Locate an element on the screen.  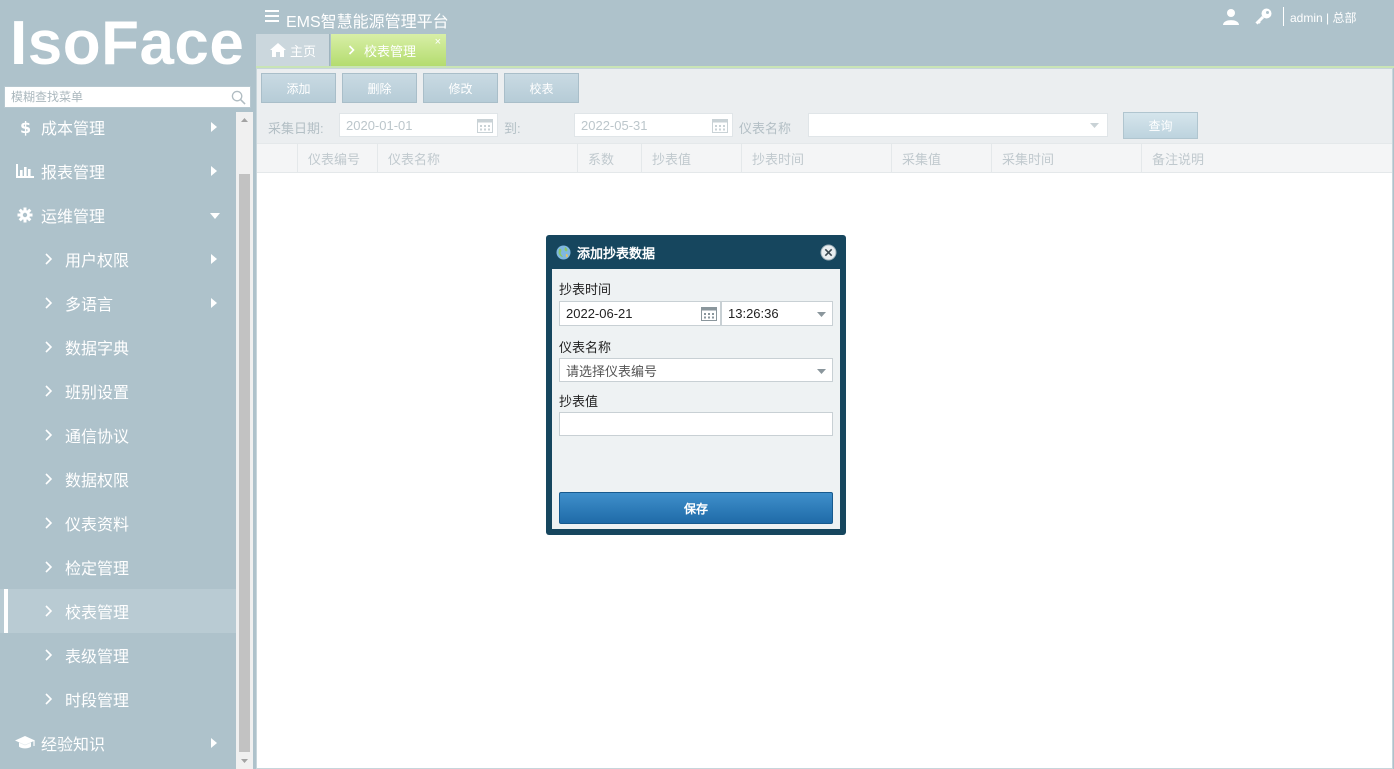
column-header: 备注说明 is located at coordinates (1266, 158).